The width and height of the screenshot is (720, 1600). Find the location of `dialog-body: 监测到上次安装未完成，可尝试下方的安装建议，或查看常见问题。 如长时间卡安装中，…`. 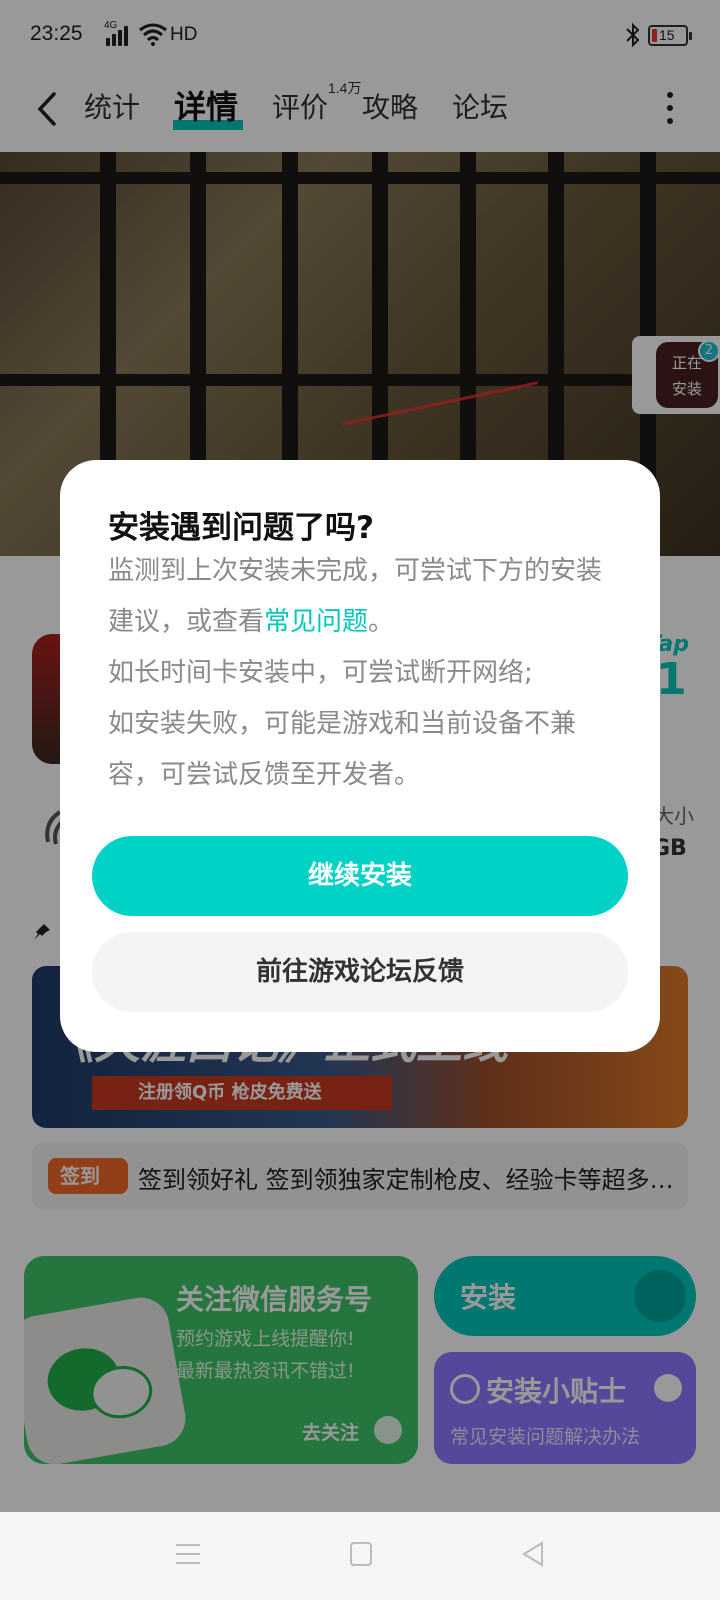

dialog-body: 监测到上次安装未完成，可尝试下方的安装建议，或查看常见问题。 如长时间卡安装中，… is located at coordinates (363, 673).